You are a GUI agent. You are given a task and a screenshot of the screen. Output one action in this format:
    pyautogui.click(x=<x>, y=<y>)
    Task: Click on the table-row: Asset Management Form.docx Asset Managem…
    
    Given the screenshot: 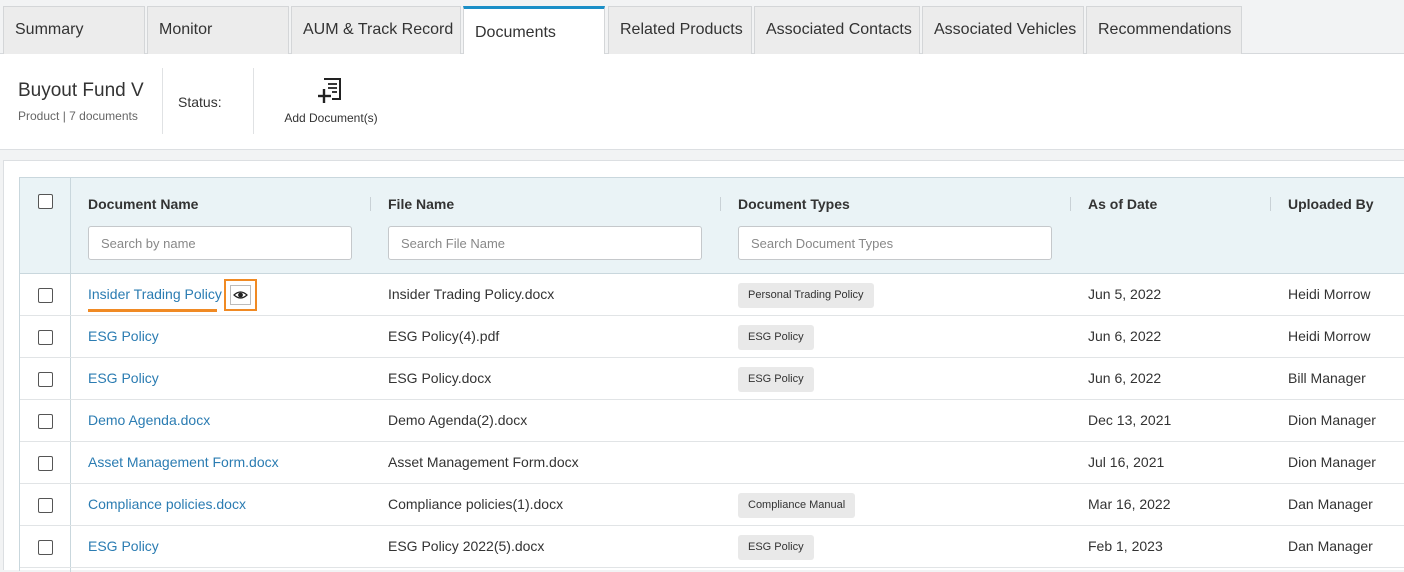 What is the action you would take?
    pyautogui.click(x=712, y=463)
    